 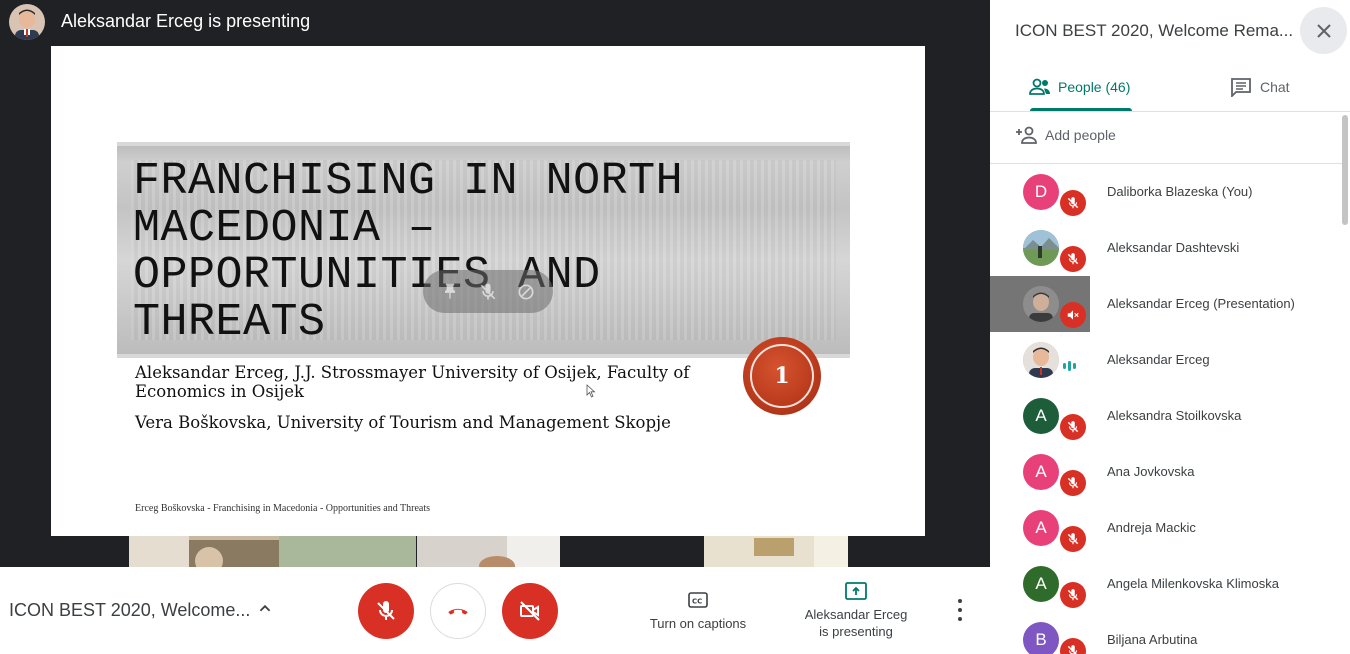 I want to click on participant-row: A Andreja Mackic, so click(x=1166, y=528).